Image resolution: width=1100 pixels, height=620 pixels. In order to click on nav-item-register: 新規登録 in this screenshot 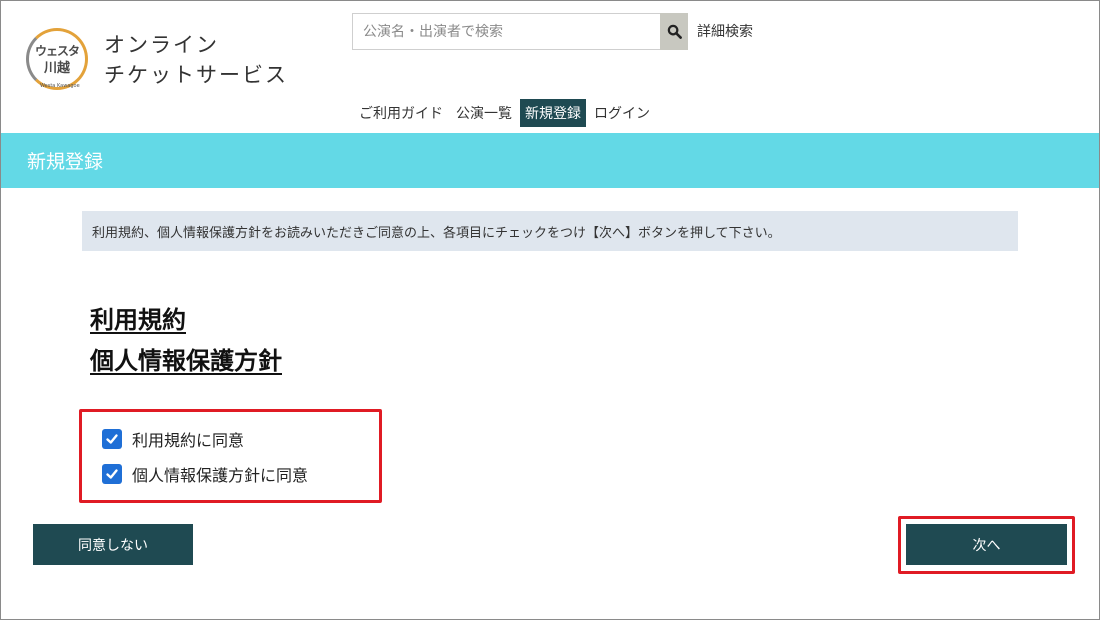, I will do `click(553, 113)`.